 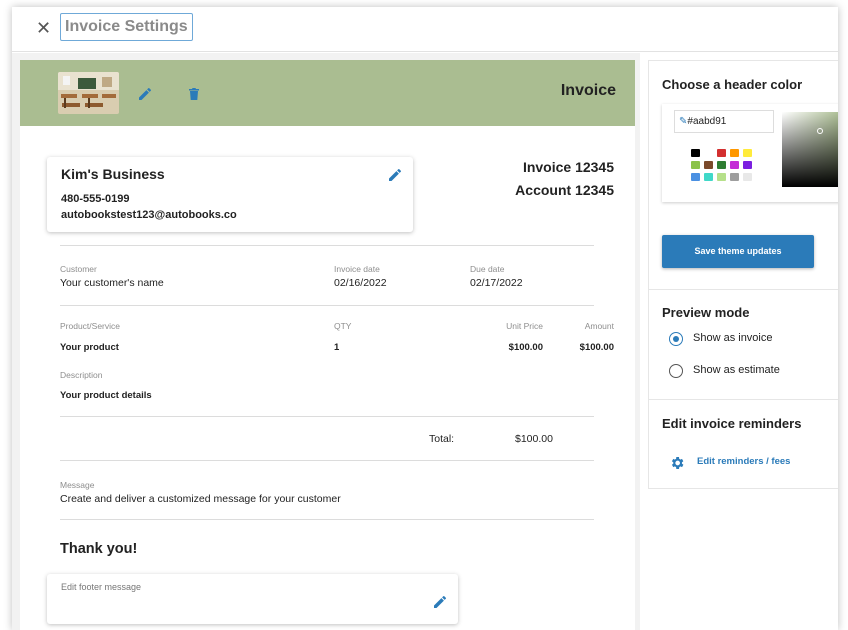 What do you see at coordinates (732, 423) in the screenshot?
I see `reminders-heading: Edit invoice reminders` at bounding box center [732, 423].